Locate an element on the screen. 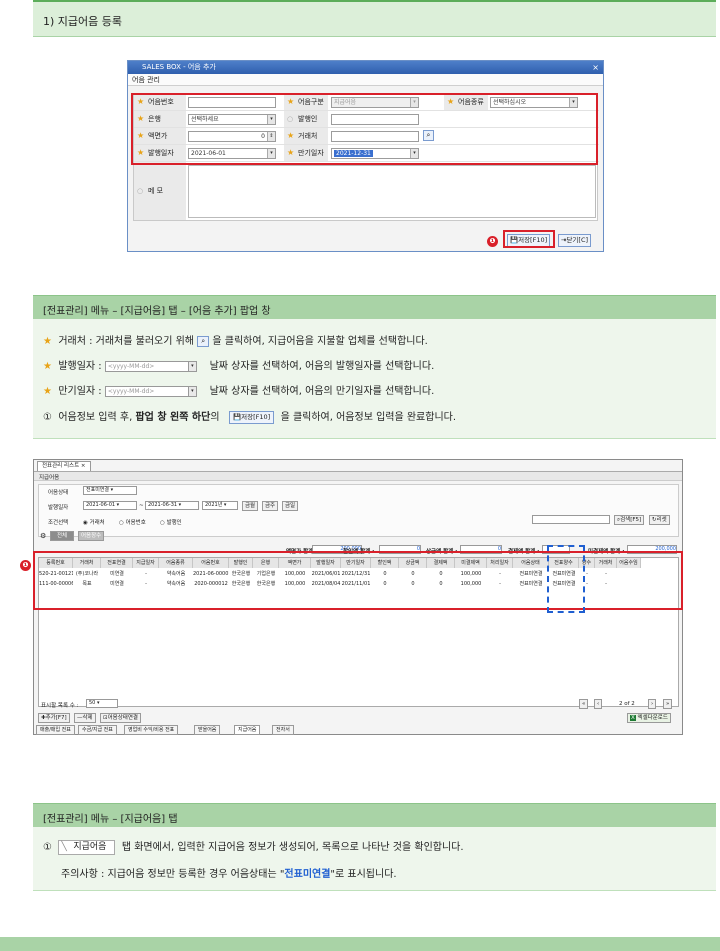 The image size is (720, 951). date-label: 발행일자 is located at coordinates (58, 508).